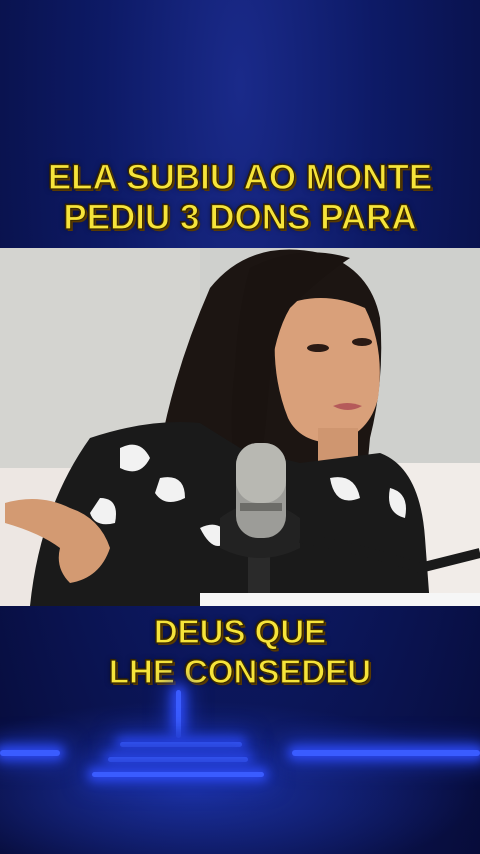  What do you see at coordinates (178, 774) in the screenshot?
I see `neon-line-center-lower` at bounding box center [178, 774].